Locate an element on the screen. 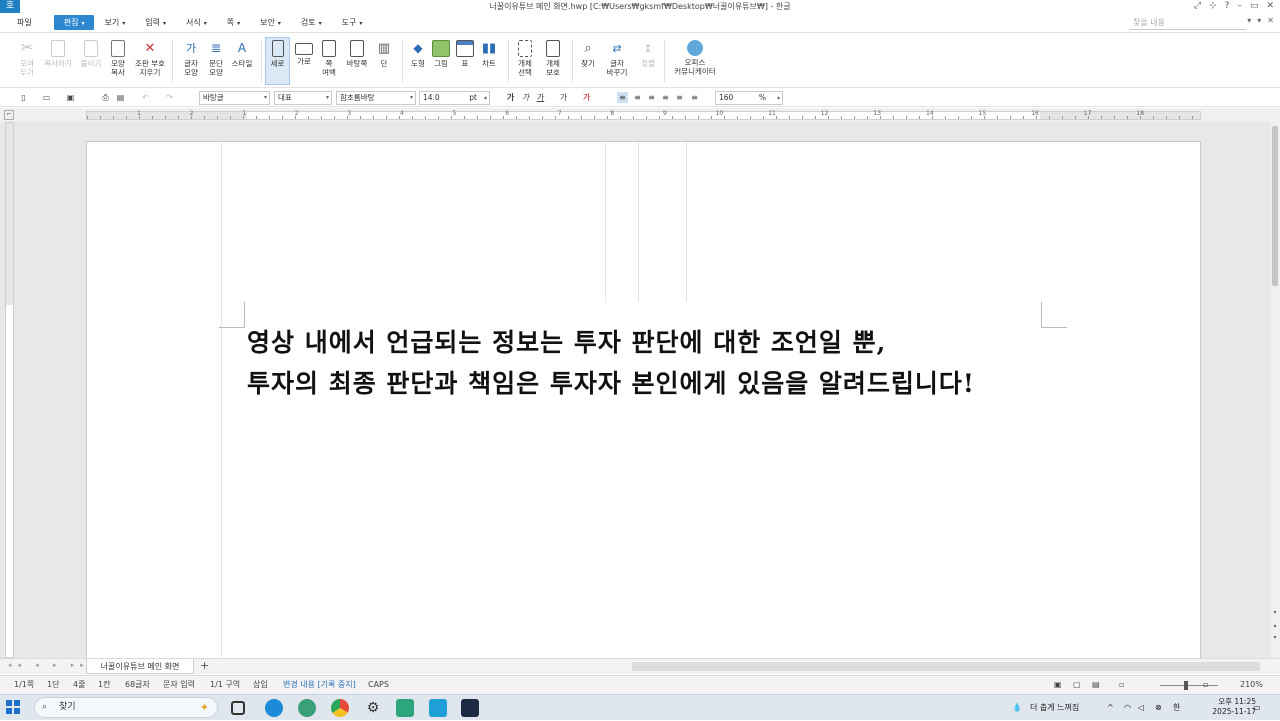 This screenshot has width=1280, height=721. terminal-app-icon is located at coordinates (470, 708).